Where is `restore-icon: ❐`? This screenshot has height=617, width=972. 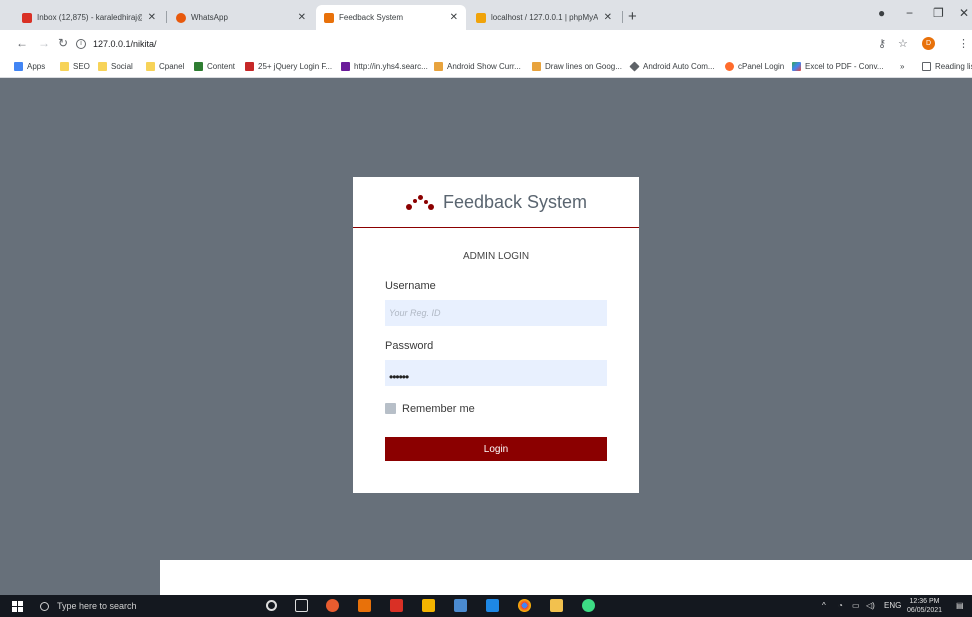
restore-icon: ❐ is located at coordinates (938, 13).